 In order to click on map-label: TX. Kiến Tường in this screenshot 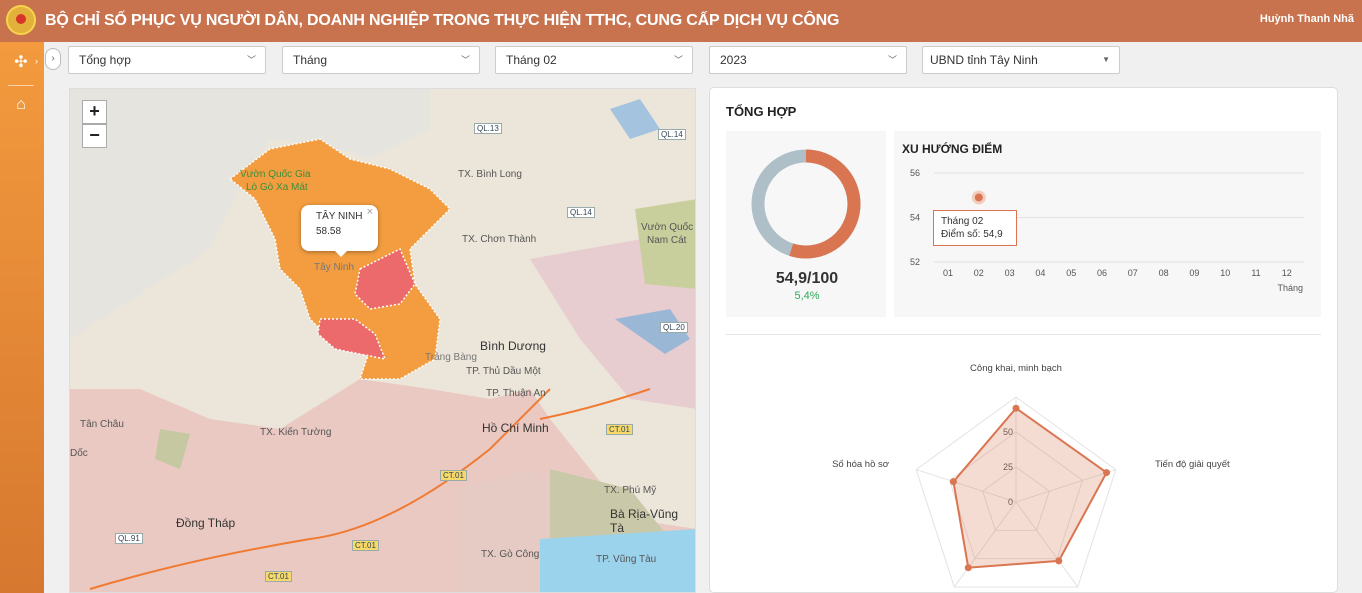, I will do `click(296, 432)`.